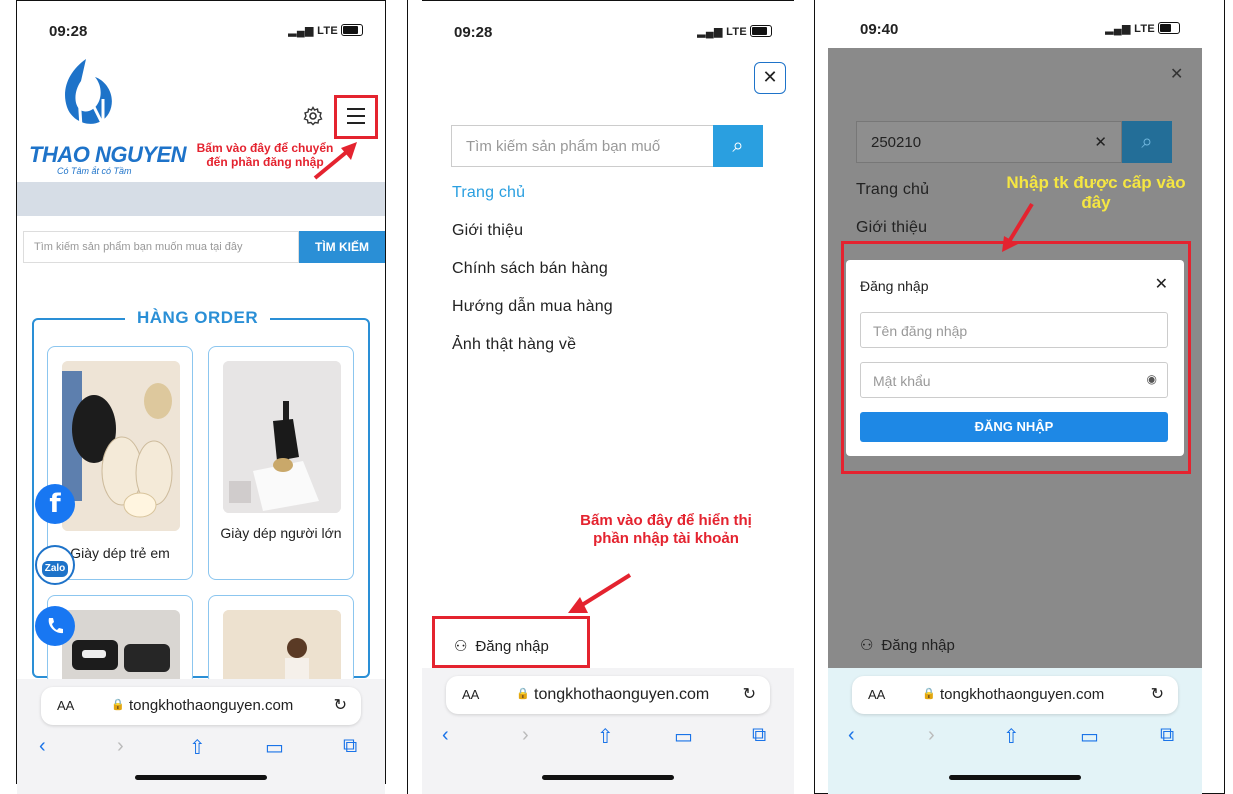 The height and width of the screenshot is (794, 1233). What do you see at coordinates (201, 199) in the screenshot?
I see `banner-strip` at bounding box center [201, 199].